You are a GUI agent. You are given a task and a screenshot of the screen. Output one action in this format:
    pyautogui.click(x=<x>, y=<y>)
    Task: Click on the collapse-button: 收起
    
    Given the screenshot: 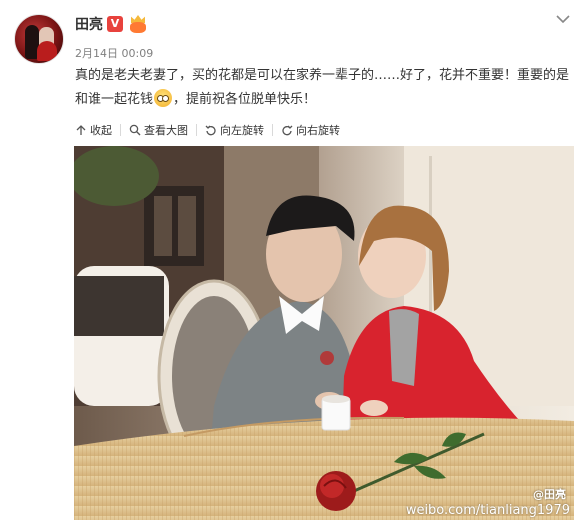 What is the action you would take?
    pyautogui.click(x=93, y=130)
    